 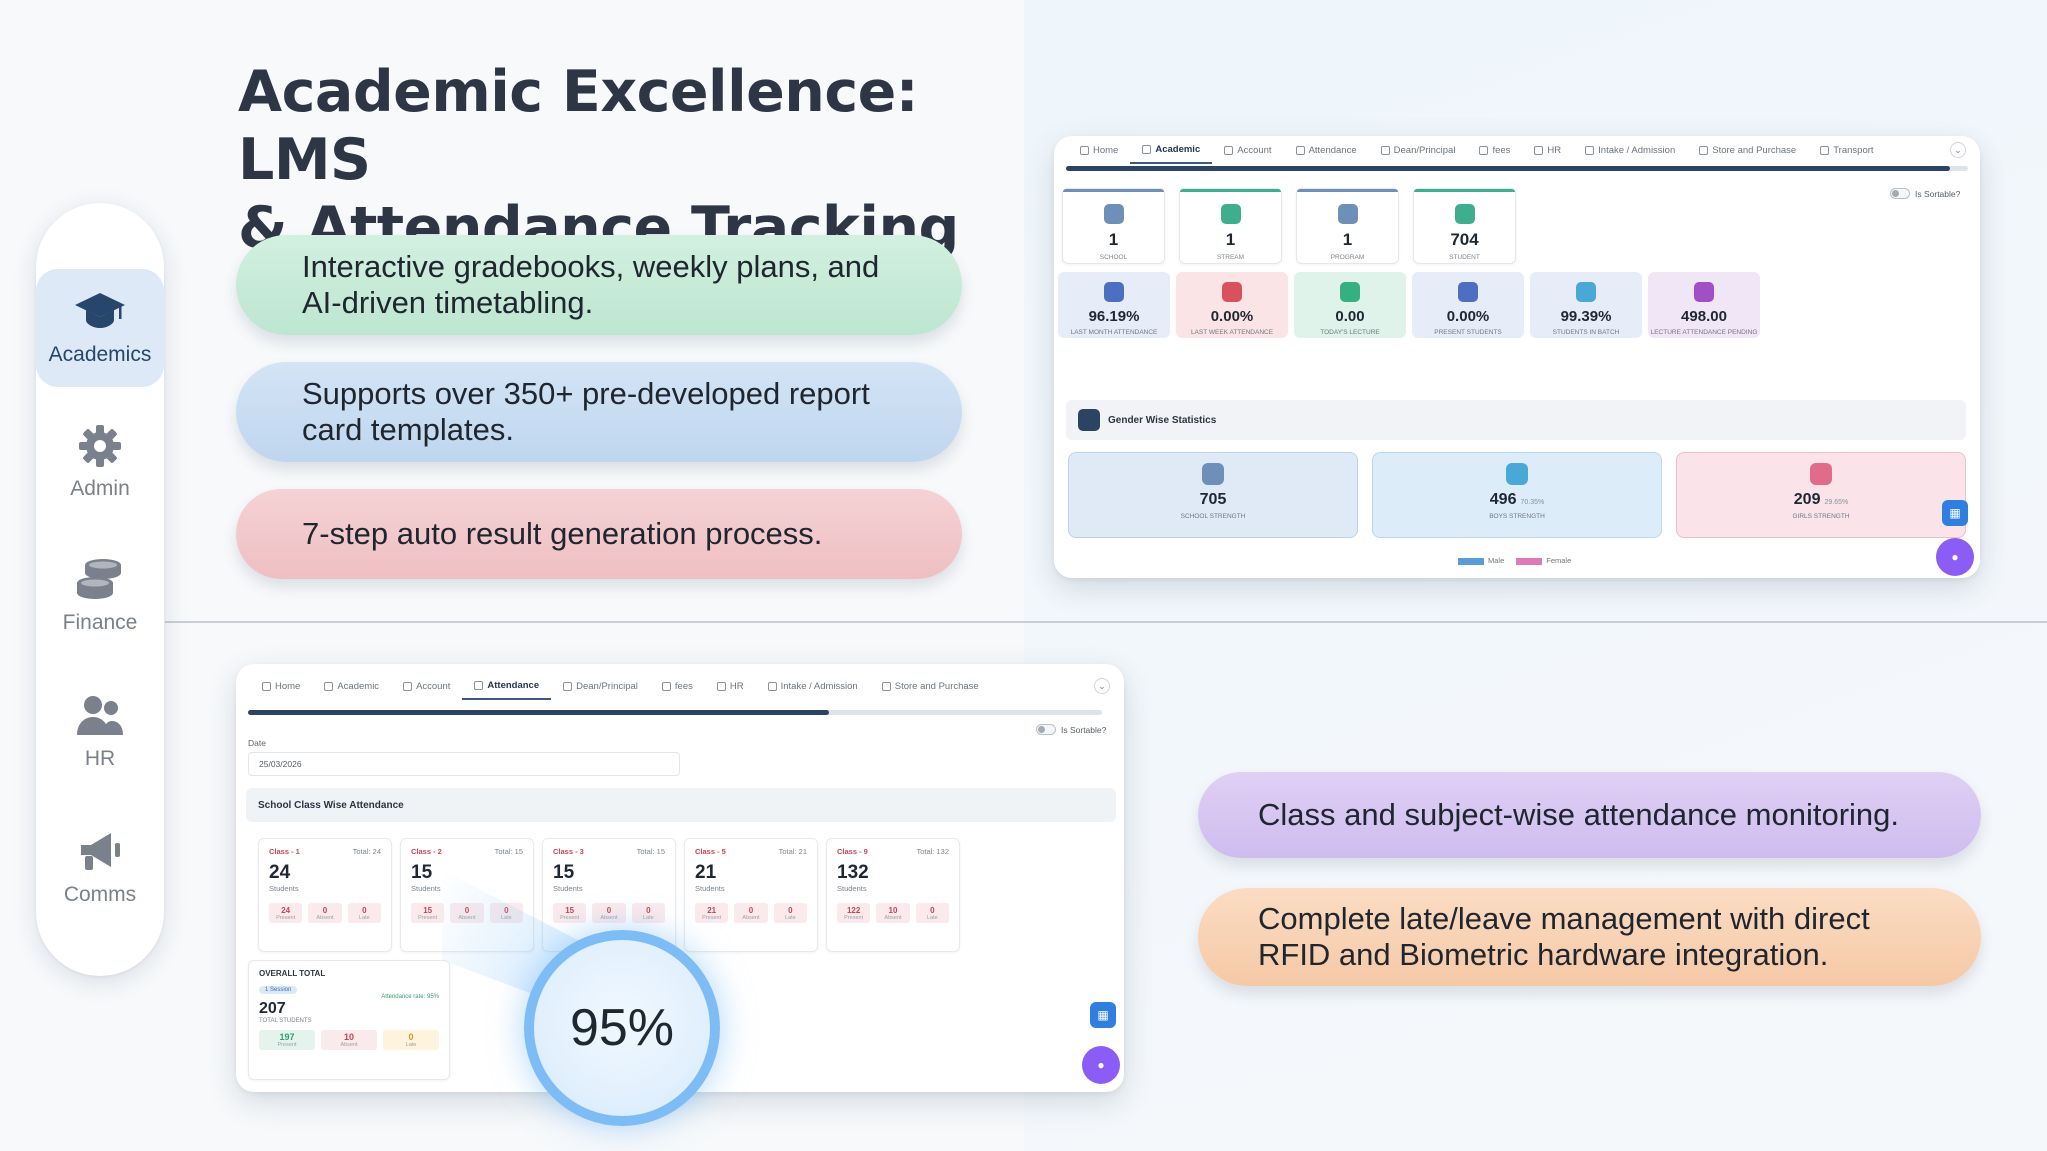 I want to click on card-label: Program, so click(x=1347, y=257).